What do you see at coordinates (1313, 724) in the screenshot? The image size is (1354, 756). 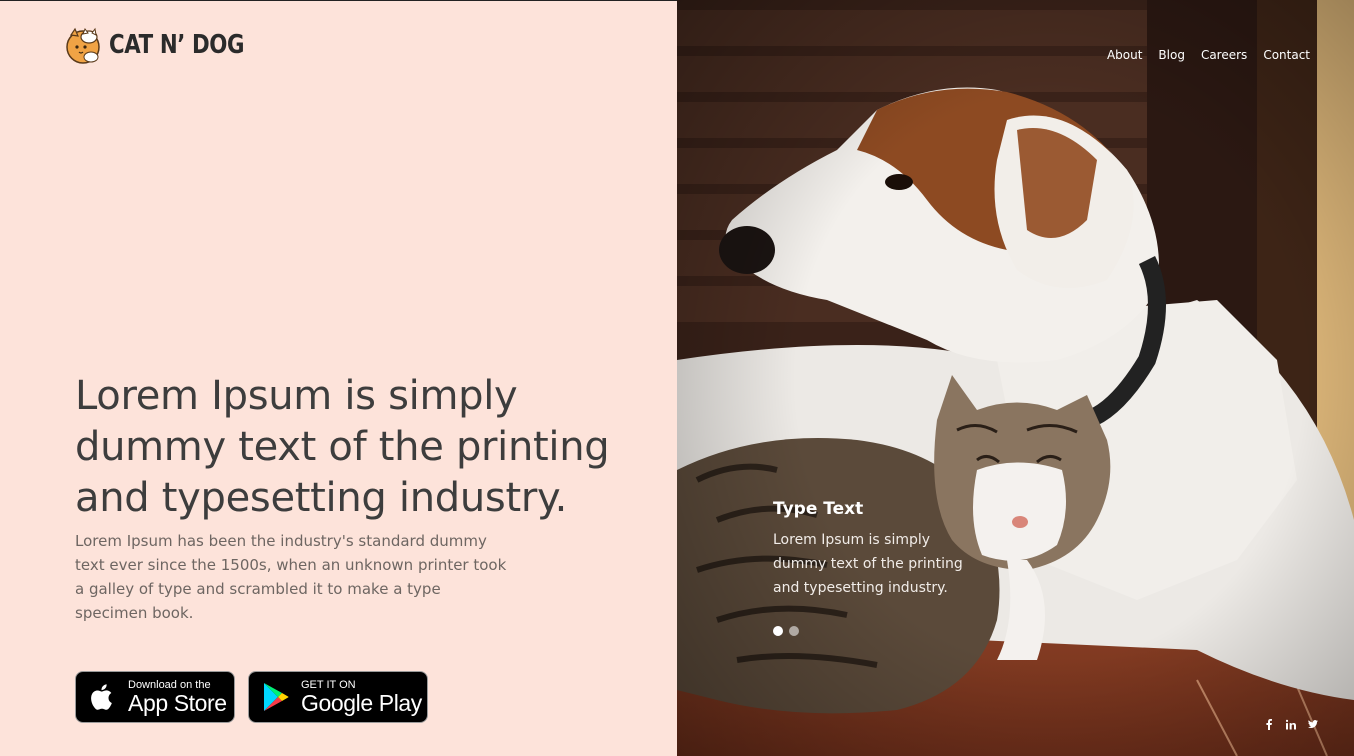 I see `twitter-icon` at bounding box center [1313, 724].